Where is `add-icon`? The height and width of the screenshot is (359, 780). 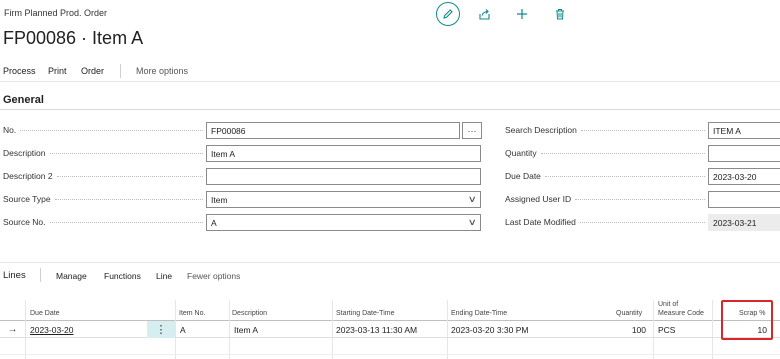
add-icon is located at coordinates (522, 14).